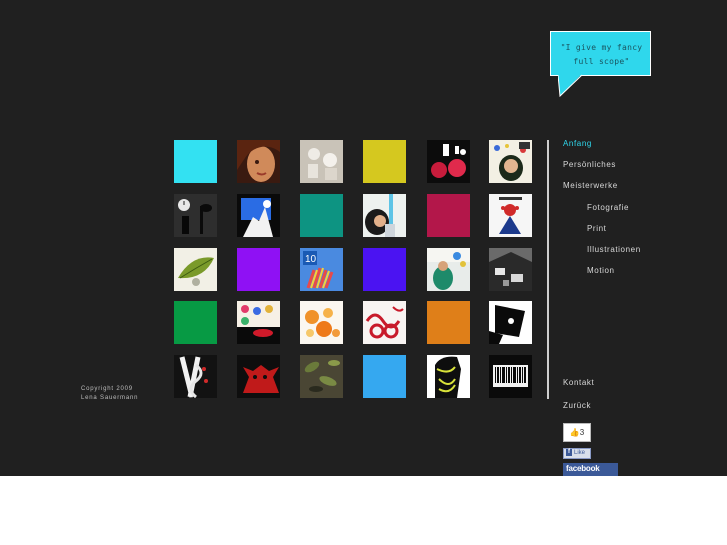  I want to click on speech-bubble: "I give my fancy full scope", so click(600, 53).